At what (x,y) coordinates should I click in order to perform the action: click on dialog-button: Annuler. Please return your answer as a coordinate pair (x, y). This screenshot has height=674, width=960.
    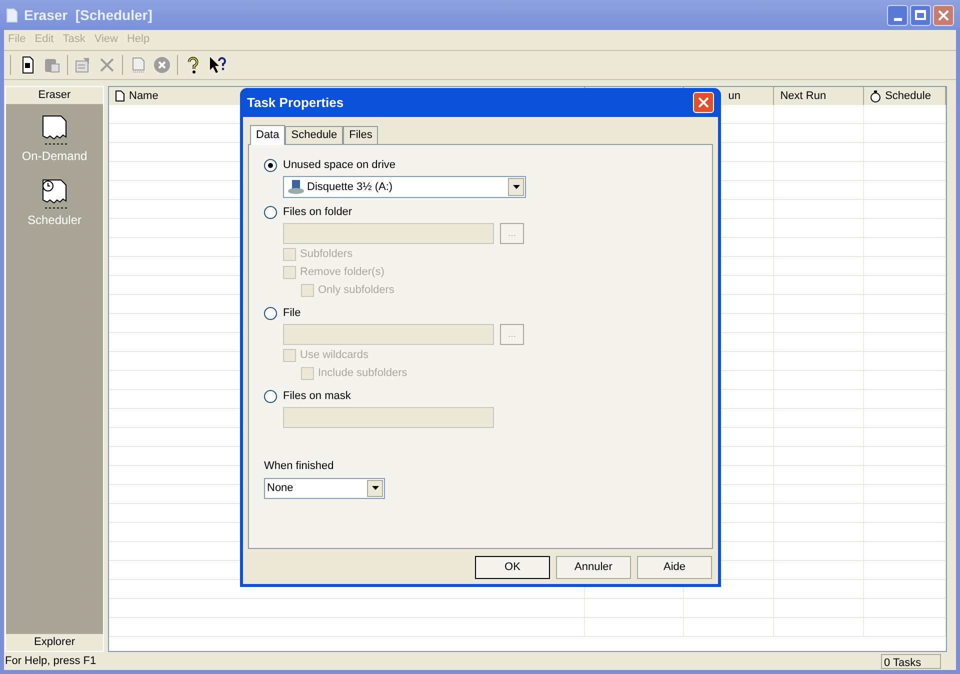
    Looking at the image, I should click on (593, 567).